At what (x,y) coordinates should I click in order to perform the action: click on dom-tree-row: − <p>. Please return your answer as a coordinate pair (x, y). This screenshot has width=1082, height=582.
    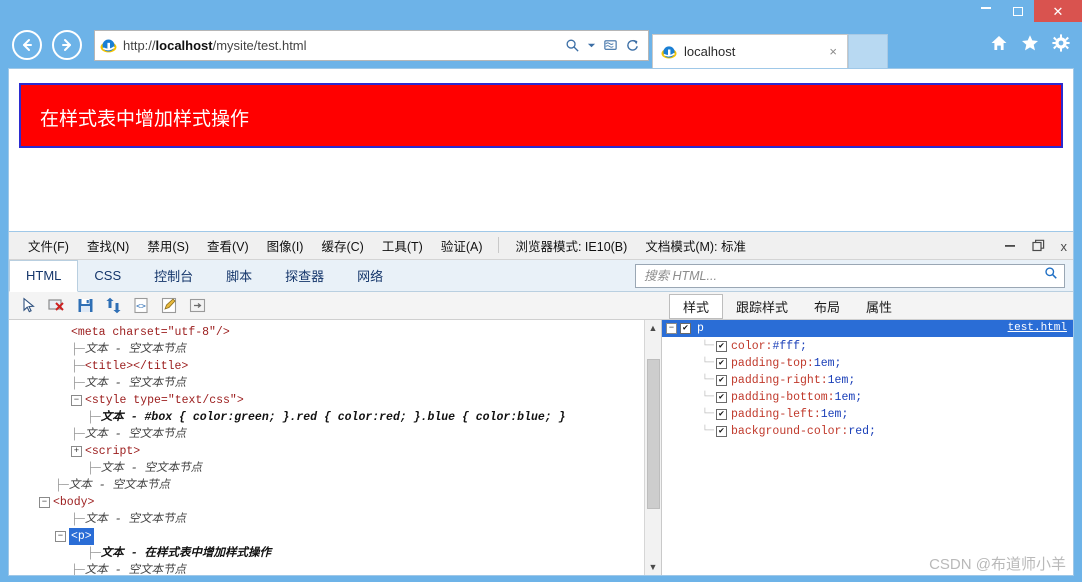
    Looking at the image, I should click on (335, 536).